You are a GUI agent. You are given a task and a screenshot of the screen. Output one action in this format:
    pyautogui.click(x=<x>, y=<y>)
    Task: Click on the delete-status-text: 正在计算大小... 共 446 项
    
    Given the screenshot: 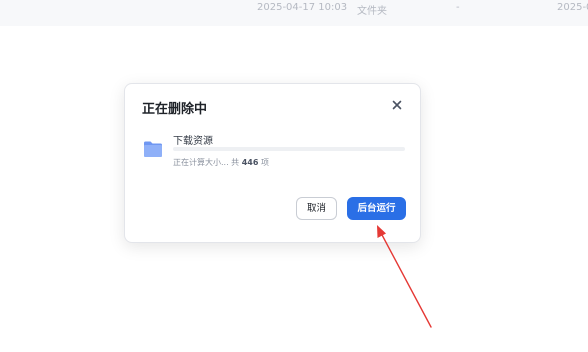 What is the action you would take?
    pyautogui.click(x=221, y=162)
    